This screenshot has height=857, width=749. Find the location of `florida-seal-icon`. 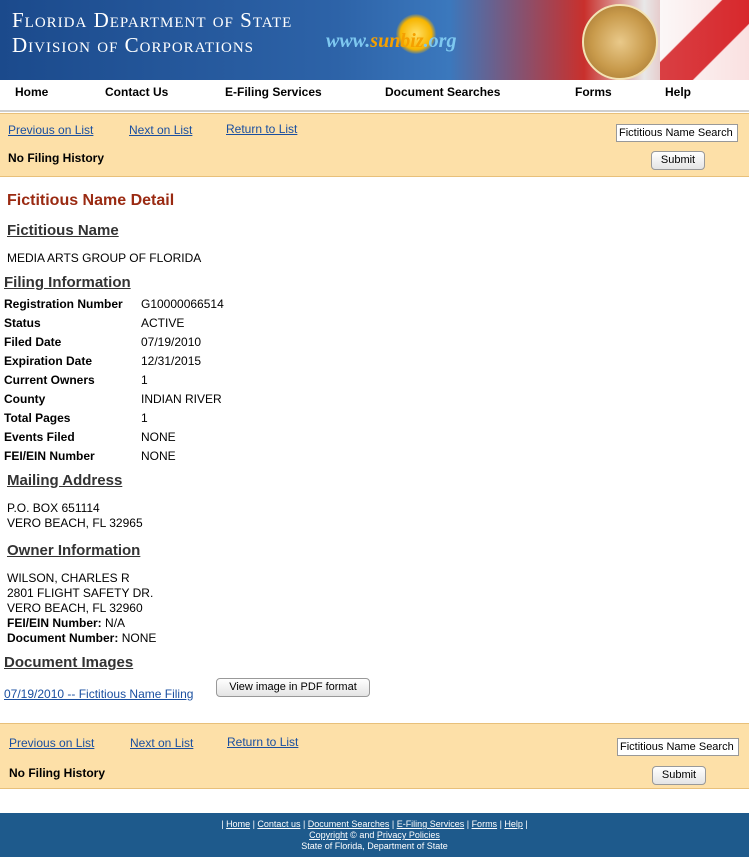

florida-seal-icon is located at coordinates (620, 42).